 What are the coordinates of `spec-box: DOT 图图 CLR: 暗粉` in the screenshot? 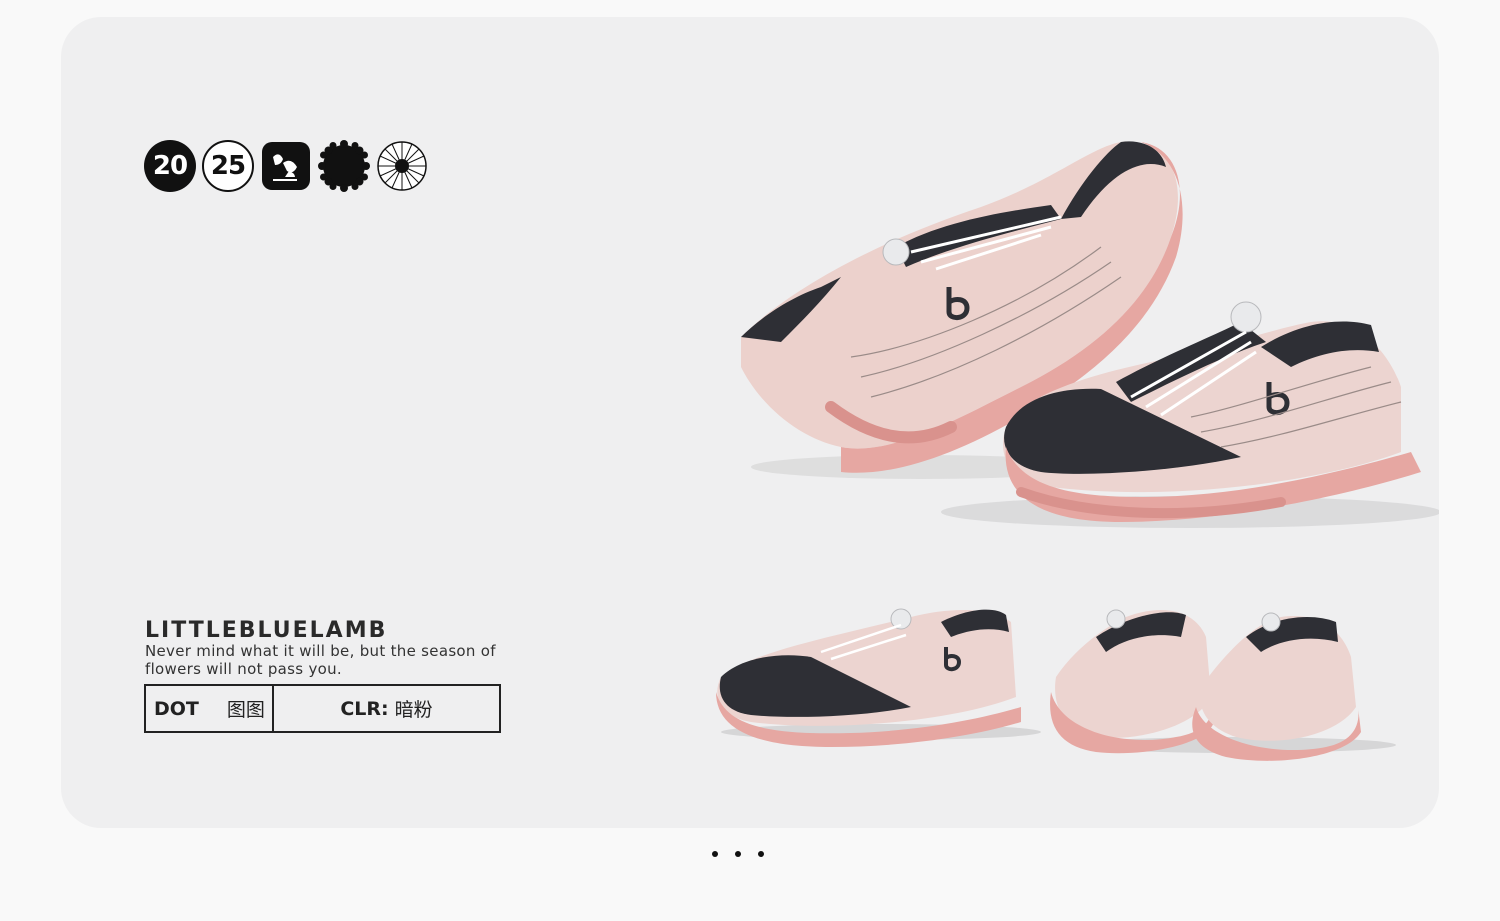 It's located at (322, 708).